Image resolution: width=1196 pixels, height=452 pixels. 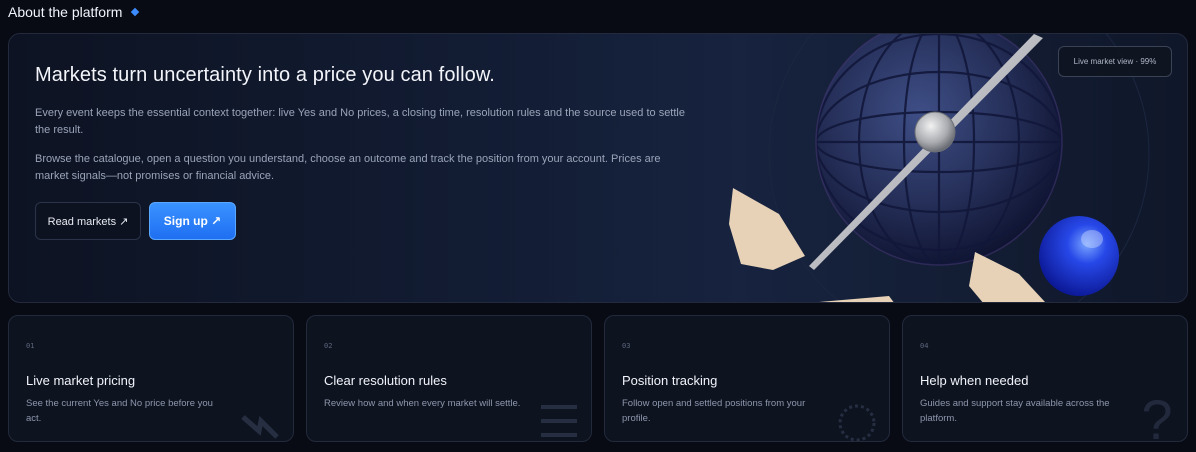 I want to click on diamond-icon, so click(x=135, y=12).